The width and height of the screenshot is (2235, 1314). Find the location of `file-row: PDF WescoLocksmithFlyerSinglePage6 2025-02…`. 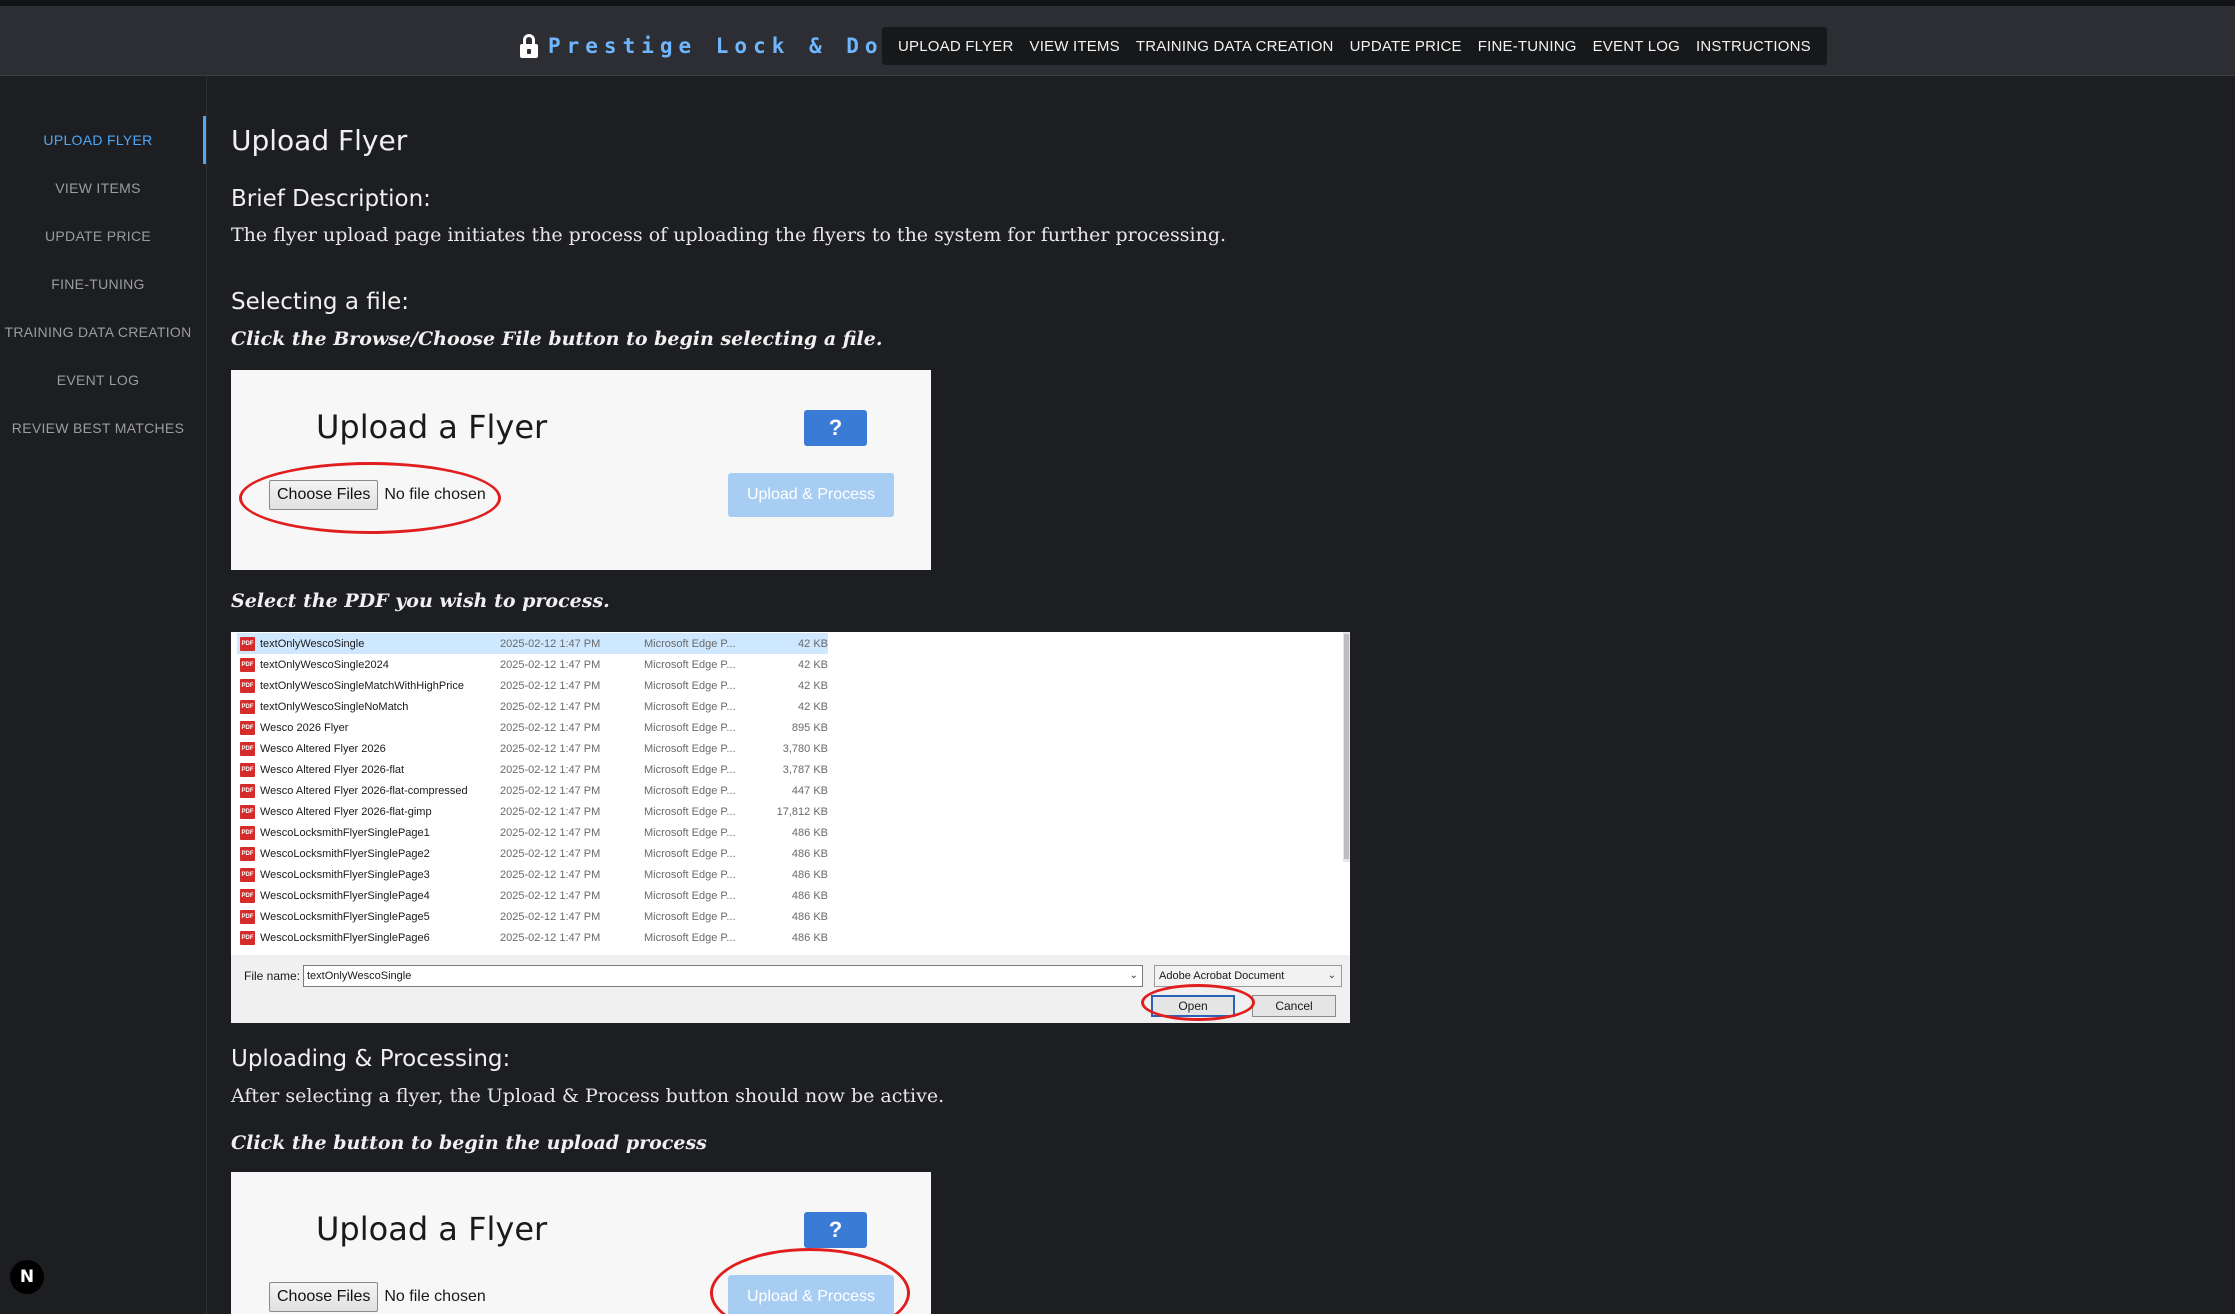

file-row: PDF WescoLocksmithFlyerSinglePage6 2025-02… is located at coordinates (532, 937).